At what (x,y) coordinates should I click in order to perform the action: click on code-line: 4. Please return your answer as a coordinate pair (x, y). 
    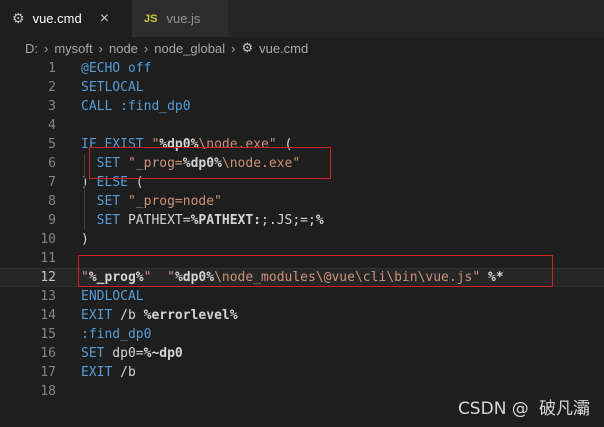
    Looking at the image, I should click on (302, 125).